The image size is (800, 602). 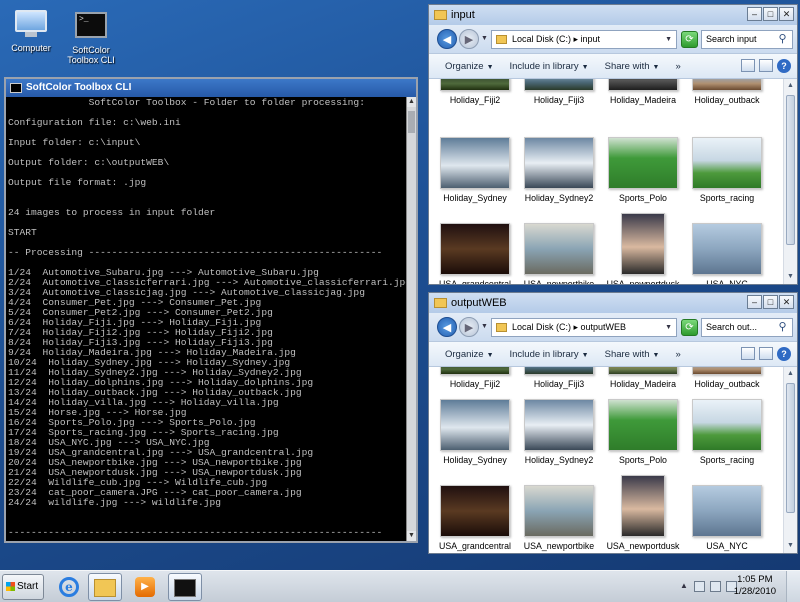 I want to click on taskbar-softcolor-cli, so click(x=185, y=587).